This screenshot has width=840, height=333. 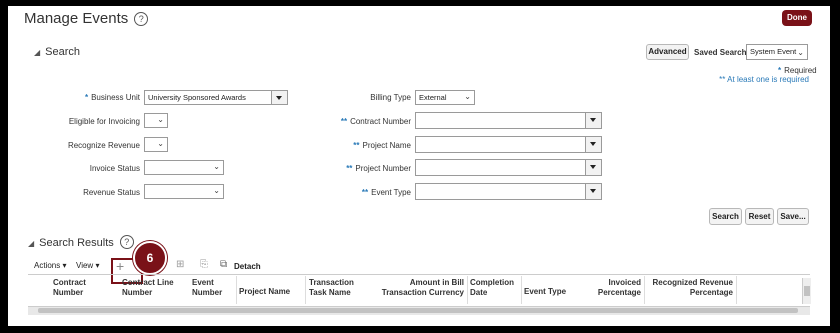 What do you see at coordinates (720, 52) in the screenshot?
I see `saved-search-label: Saved Search` at bounding box center [720, 52].